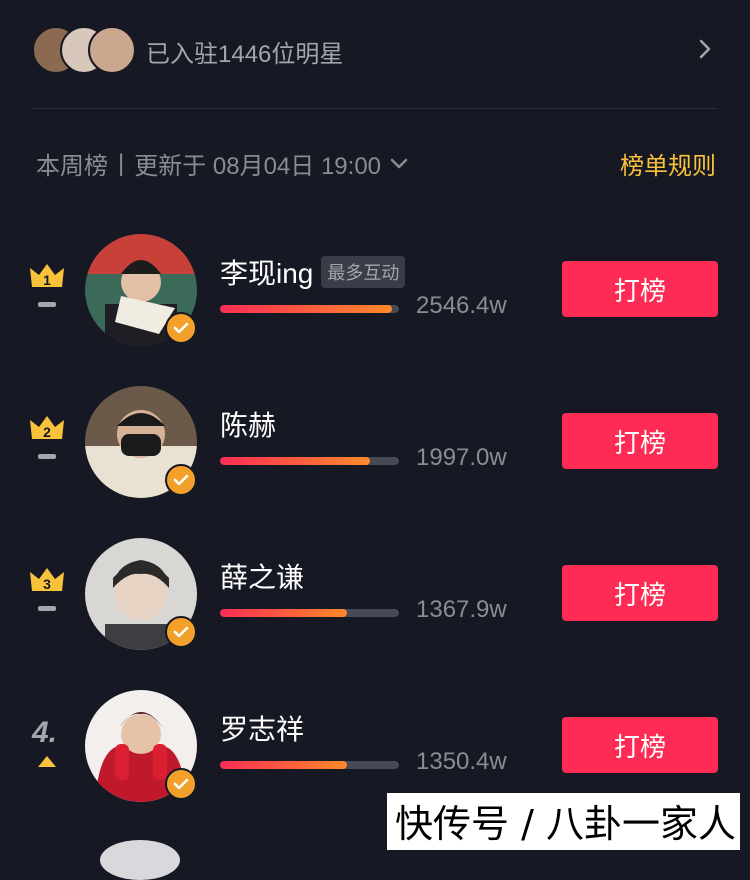 This screenshot has height=880, width=750. I want to click on rank-badge: 1, so click(47, 290).